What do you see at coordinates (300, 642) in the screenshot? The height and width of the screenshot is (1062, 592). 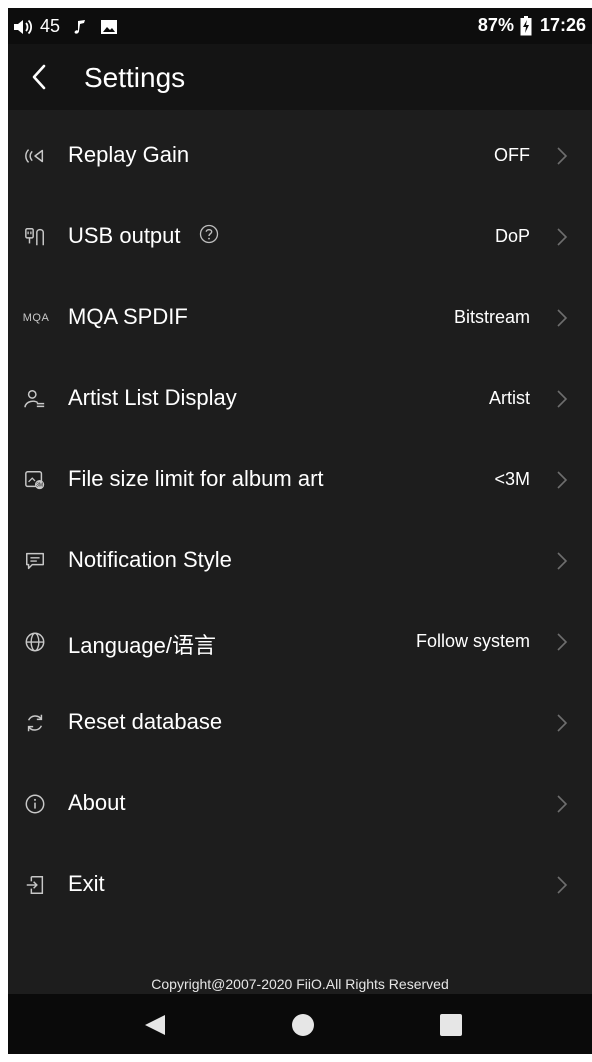 I see `setting-language: Language/语言 Follow system` at bounding box center [300, 642].